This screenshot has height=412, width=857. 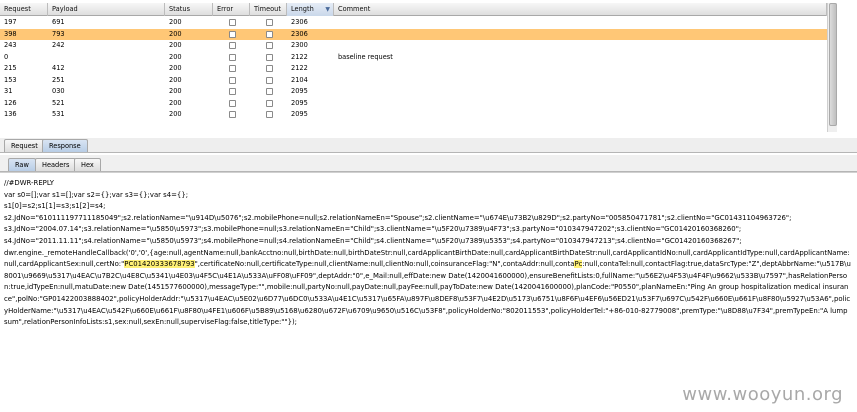 I want to click on column-header-timeout: Timeout, so click(x=268, y=9).